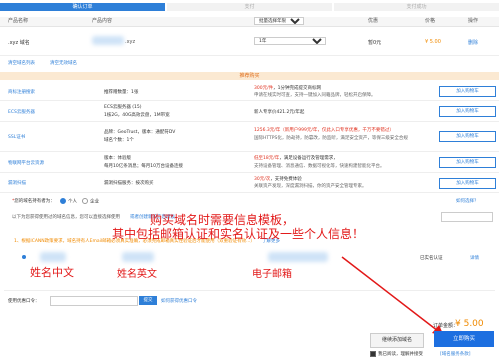 The height and width of the screenshot is (358, 499). I want to click on product-content: 版本：体验版, so click(117, 158).